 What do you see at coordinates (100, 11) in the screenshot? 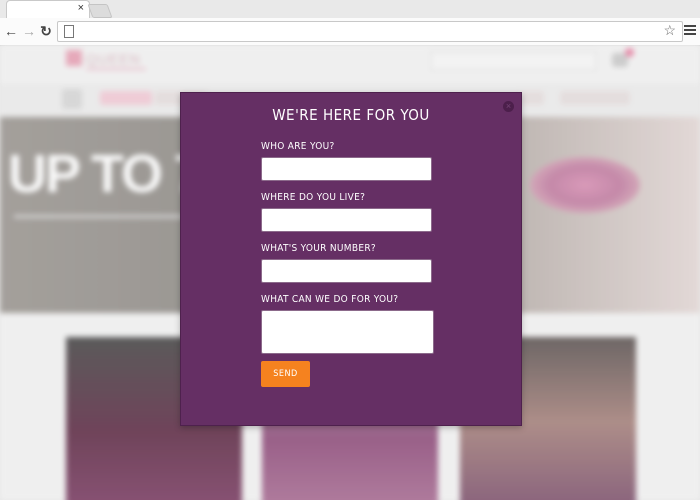
I see `new-tab-button` at bounding box center [100, 11].